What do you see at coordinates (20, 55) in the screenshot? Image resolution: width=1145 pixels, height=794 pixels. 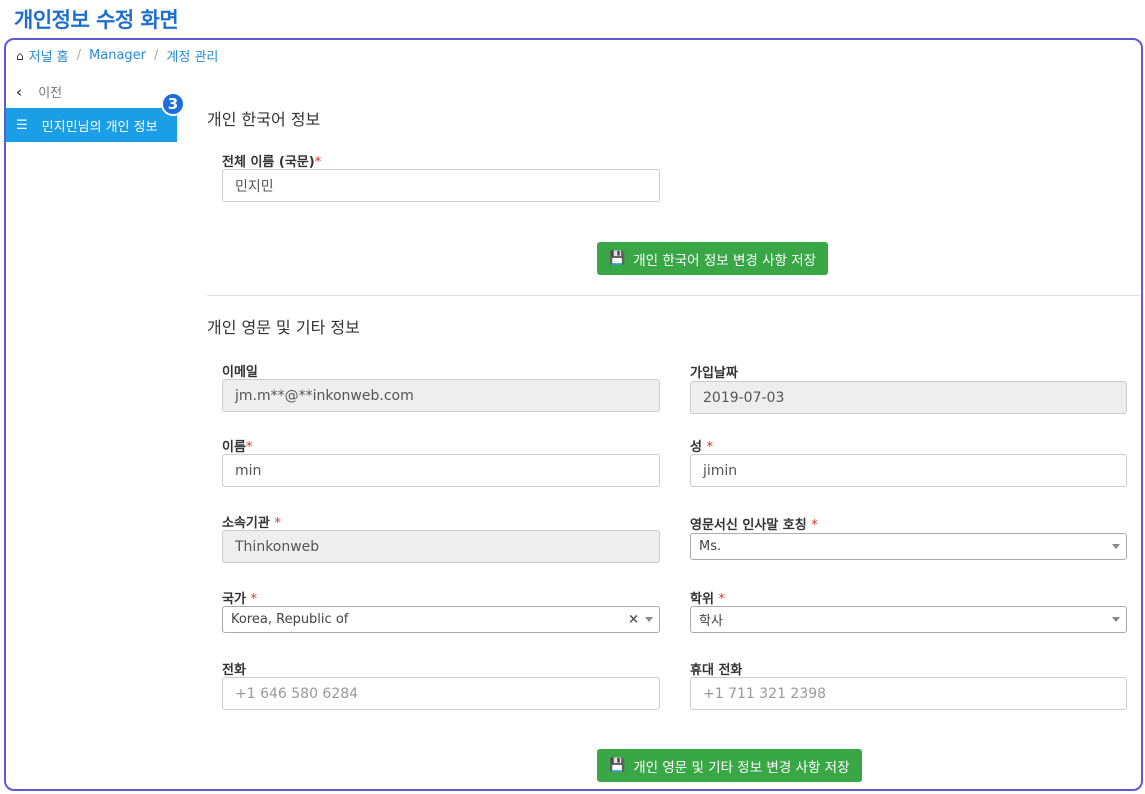 I see `home-icon: ⌂` at bounding box center [20, 55].